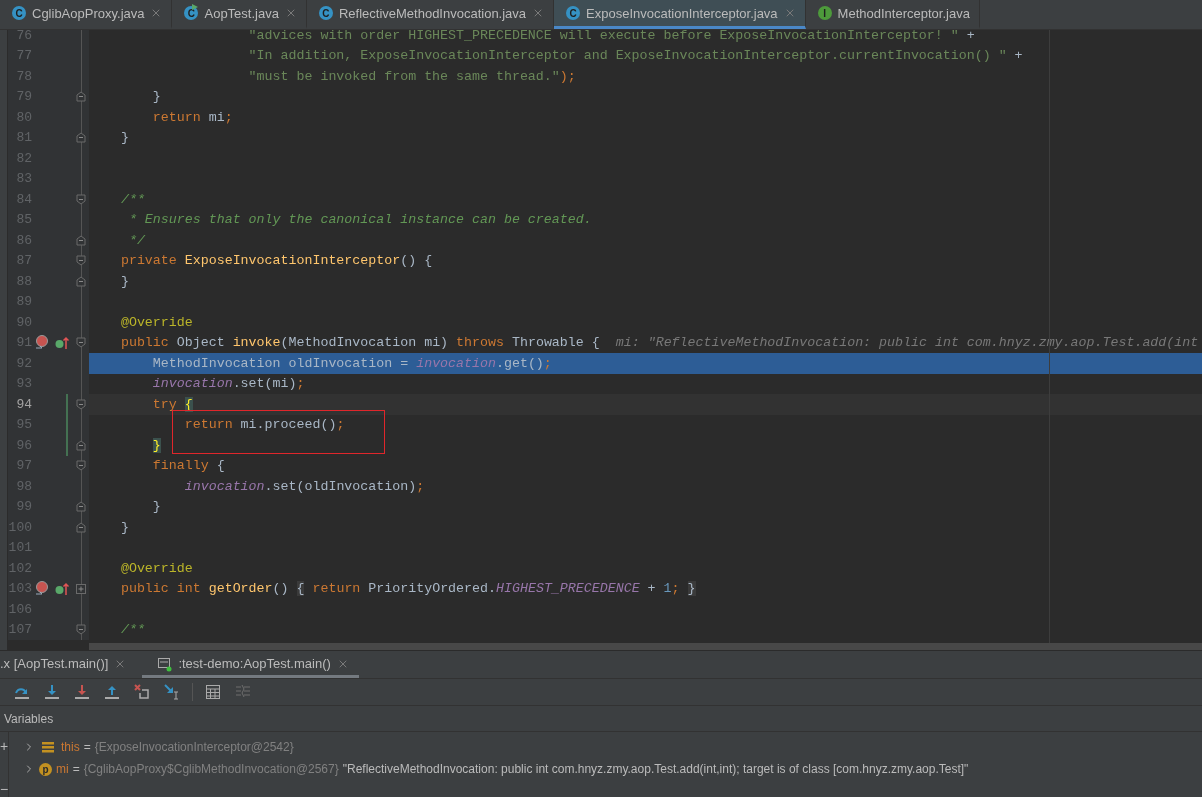 This screenshot has height=797, width=1202. Describe the element at coordinates (264, 425) in the screenshot. I see `code-line: return mi.proceed();` at that location.